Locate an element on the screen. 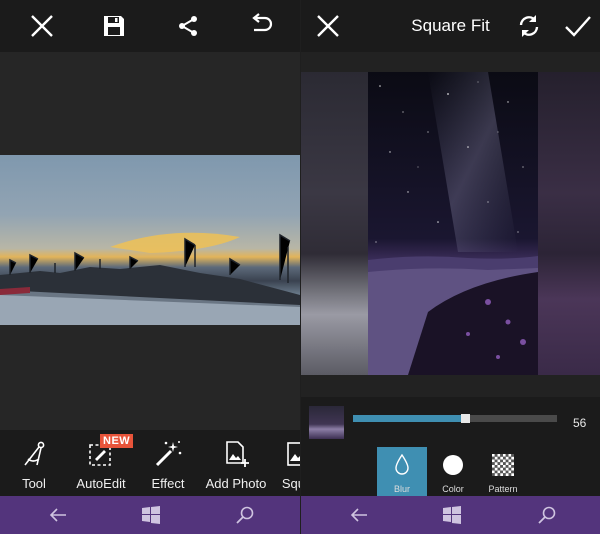 The width and height of the screenshot is (600, 534). pattern-label: Pattern is located at coordinates (503, 489).